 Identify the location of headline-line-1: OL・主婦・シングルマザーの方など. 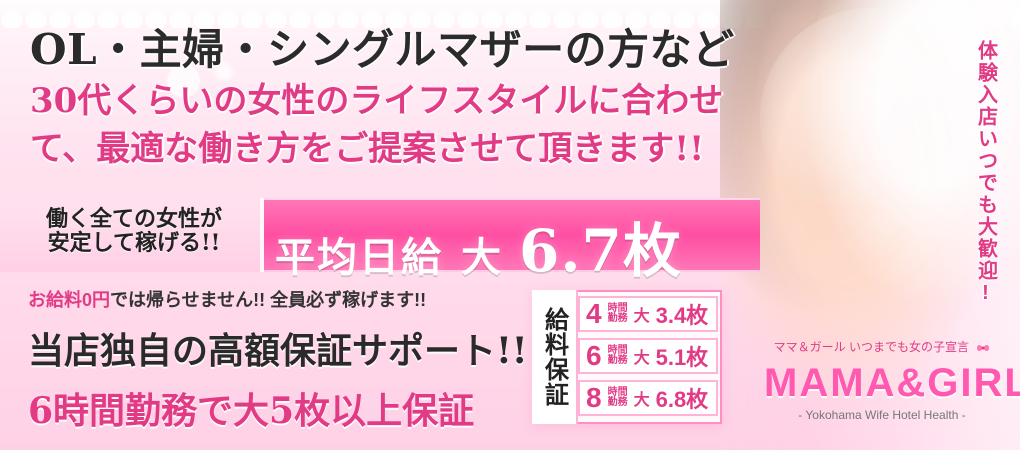
(382, 49).